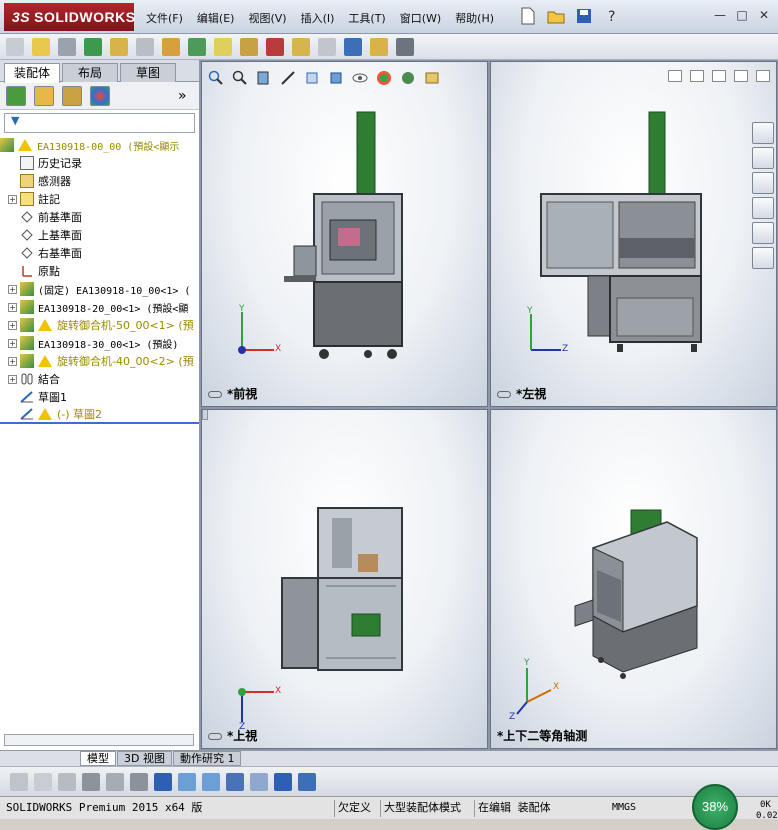  I want to click on menu-view: 视图(V), so click(267, 18).